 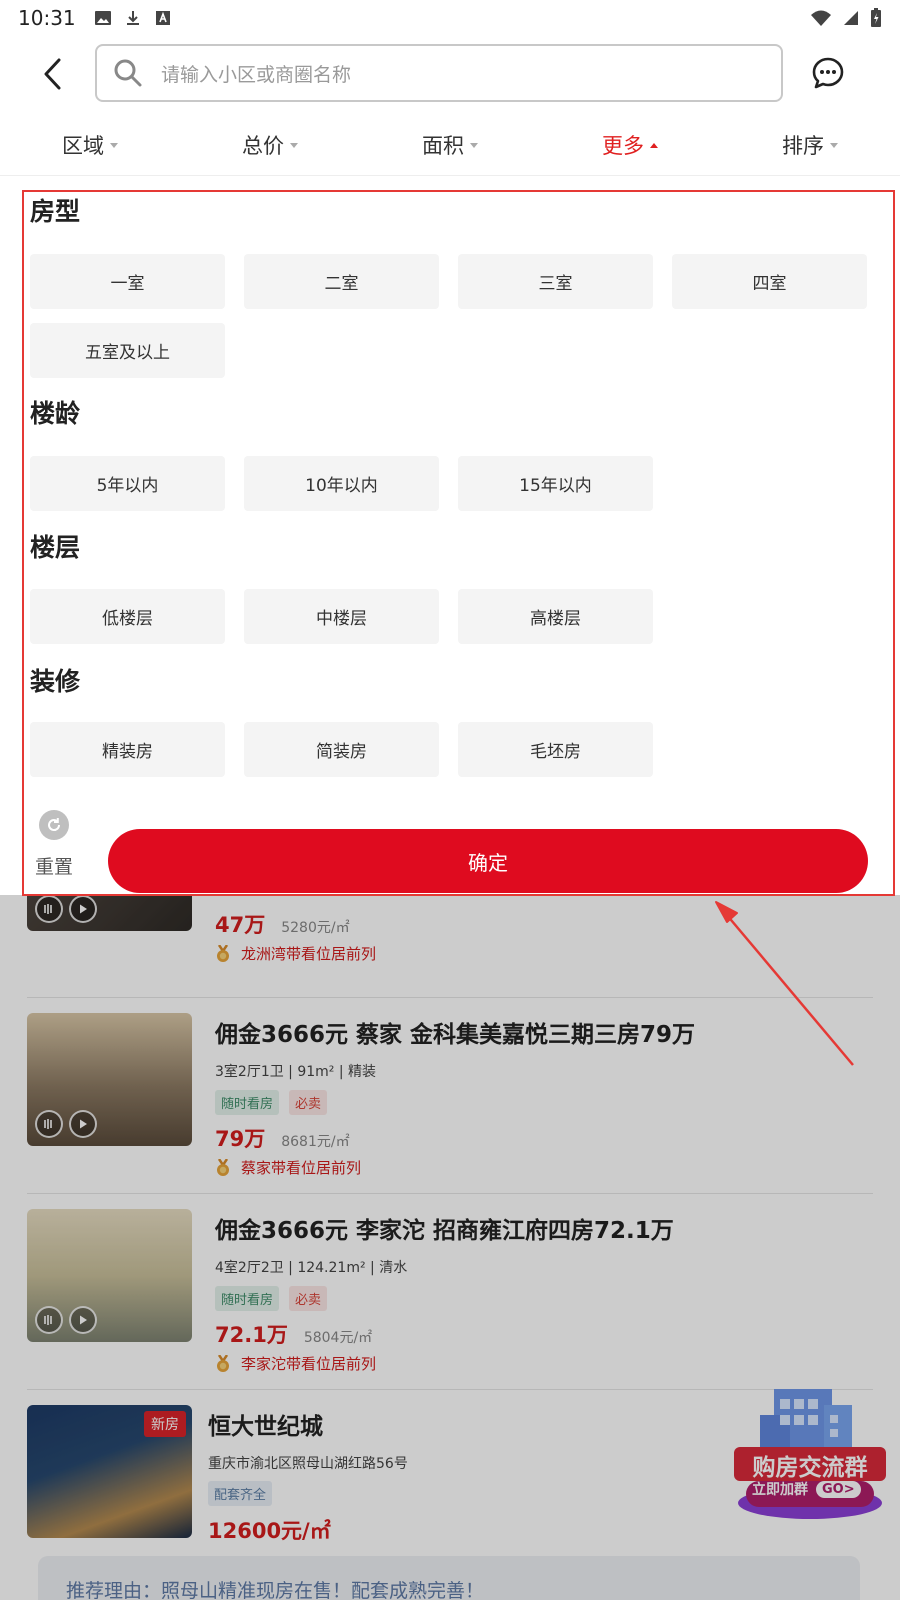 I want to click on chat-bubble-icon, so click(x=828, y=73).